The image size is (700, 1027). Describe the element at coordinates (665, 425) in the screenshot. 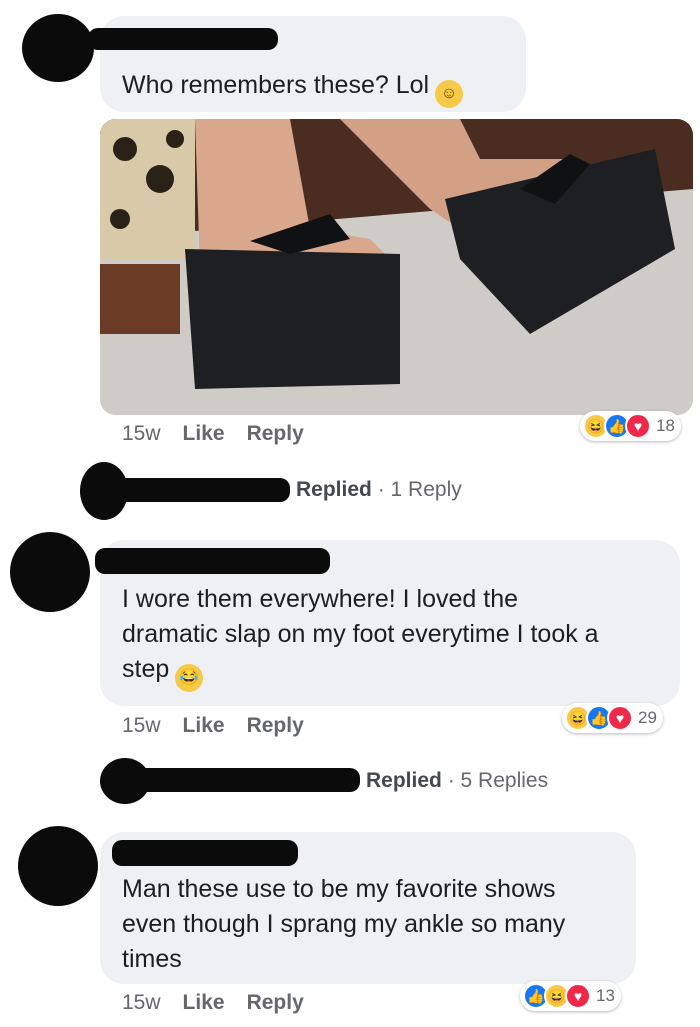

I see `reaction-count: 18` at that location.